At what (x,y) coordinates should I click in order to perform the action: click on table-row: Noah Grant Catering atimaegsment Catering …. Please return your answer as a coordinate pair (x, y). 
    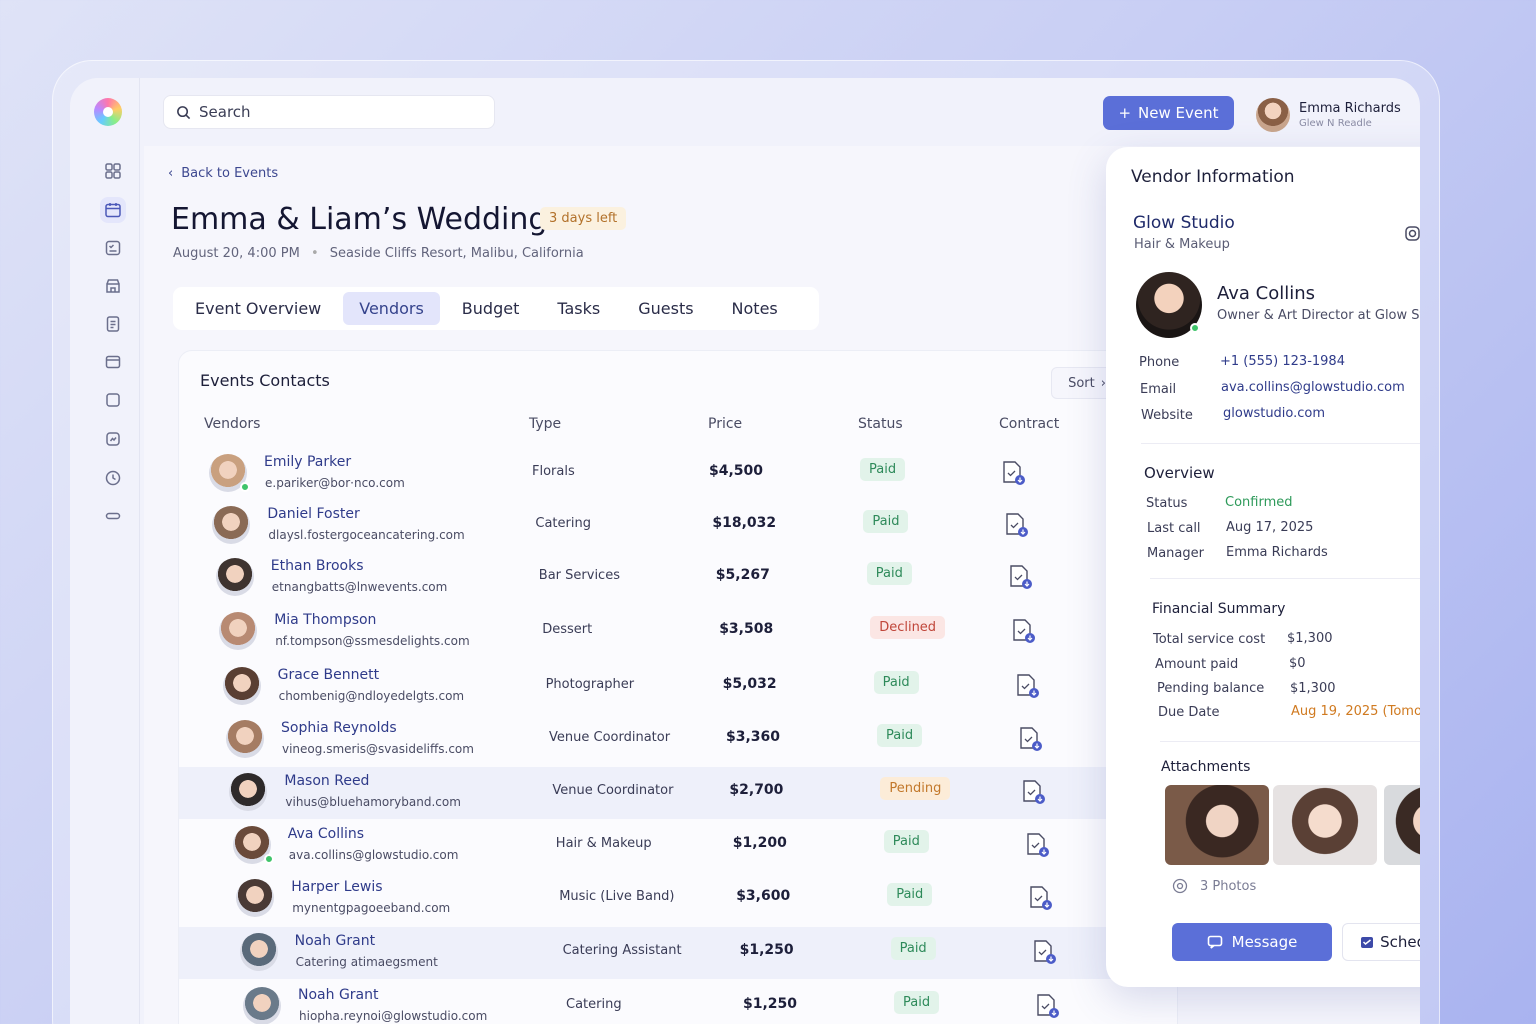
    Looking at the image, I should click on (679, 953).